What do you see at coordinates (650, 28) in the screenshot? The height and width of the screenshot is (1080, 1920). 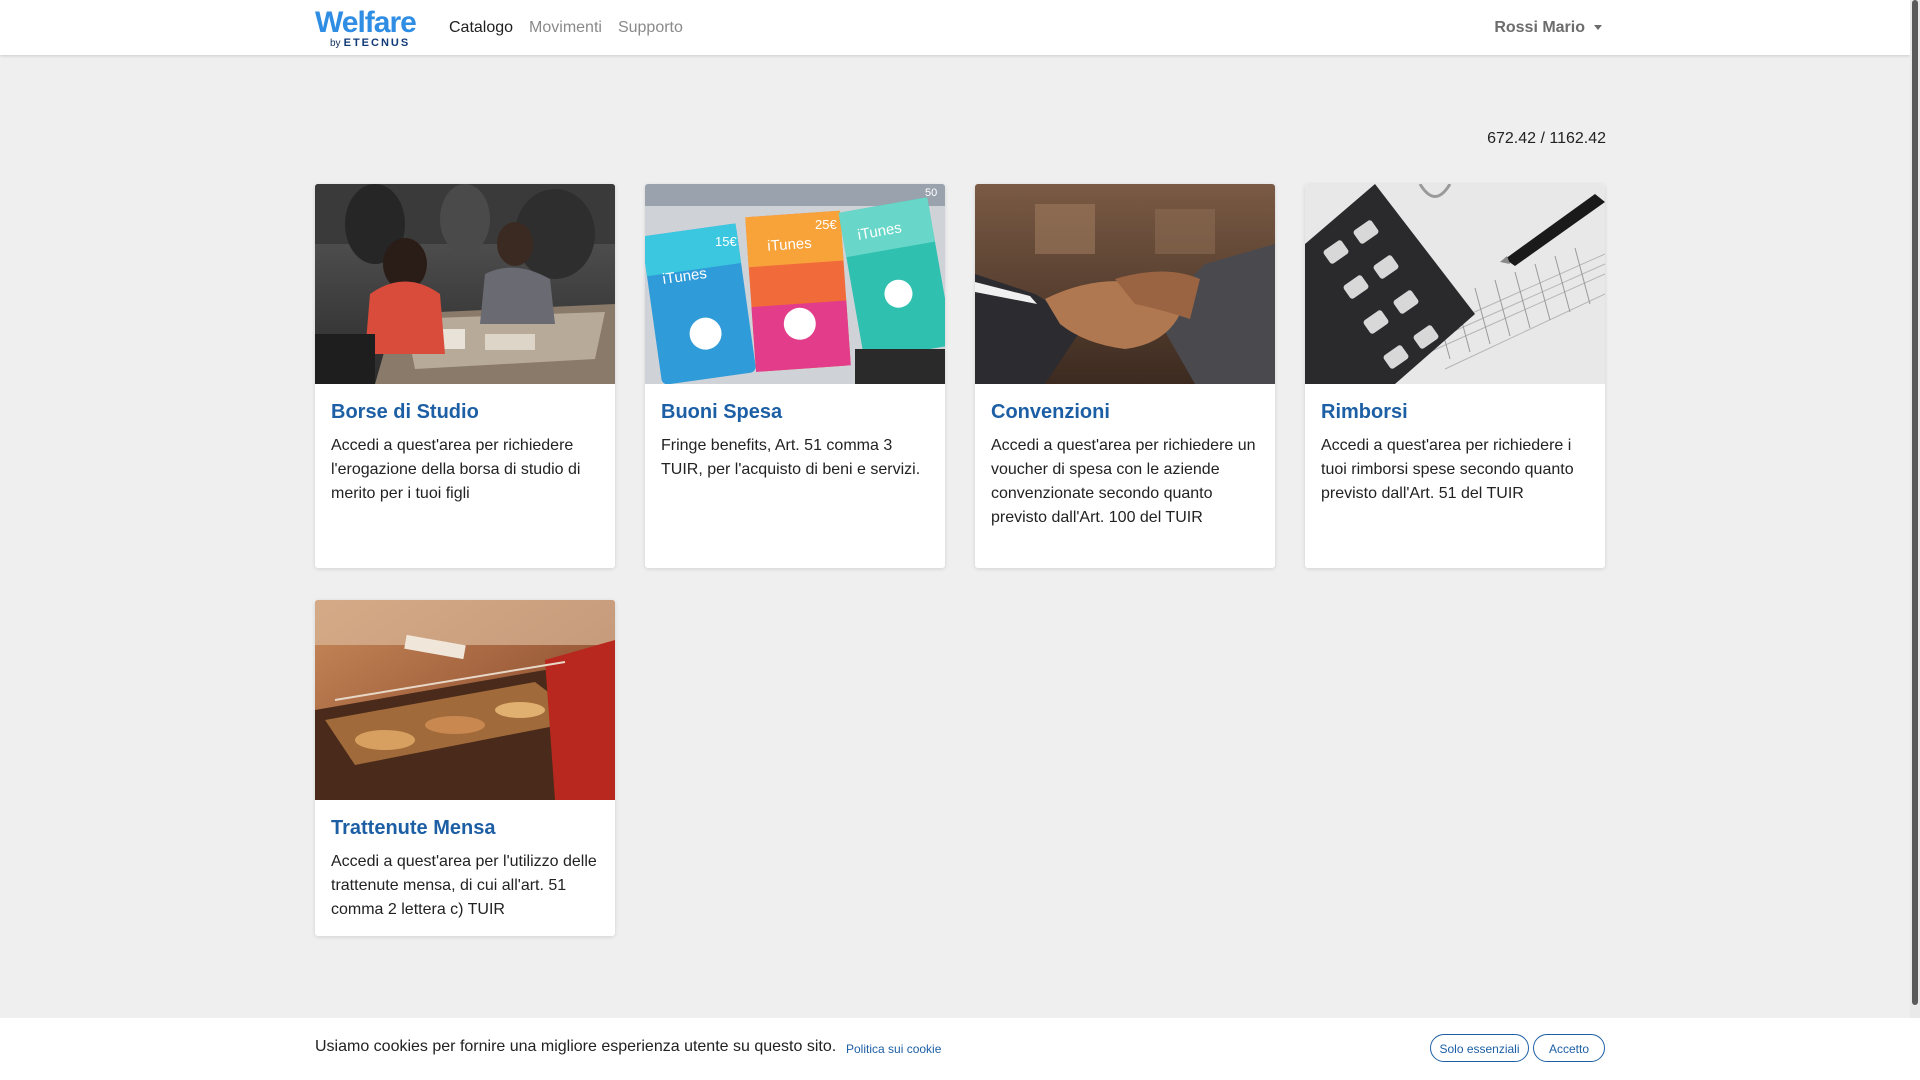 I see `nav-supporto: Supporto` at bounding box center [650, 28].